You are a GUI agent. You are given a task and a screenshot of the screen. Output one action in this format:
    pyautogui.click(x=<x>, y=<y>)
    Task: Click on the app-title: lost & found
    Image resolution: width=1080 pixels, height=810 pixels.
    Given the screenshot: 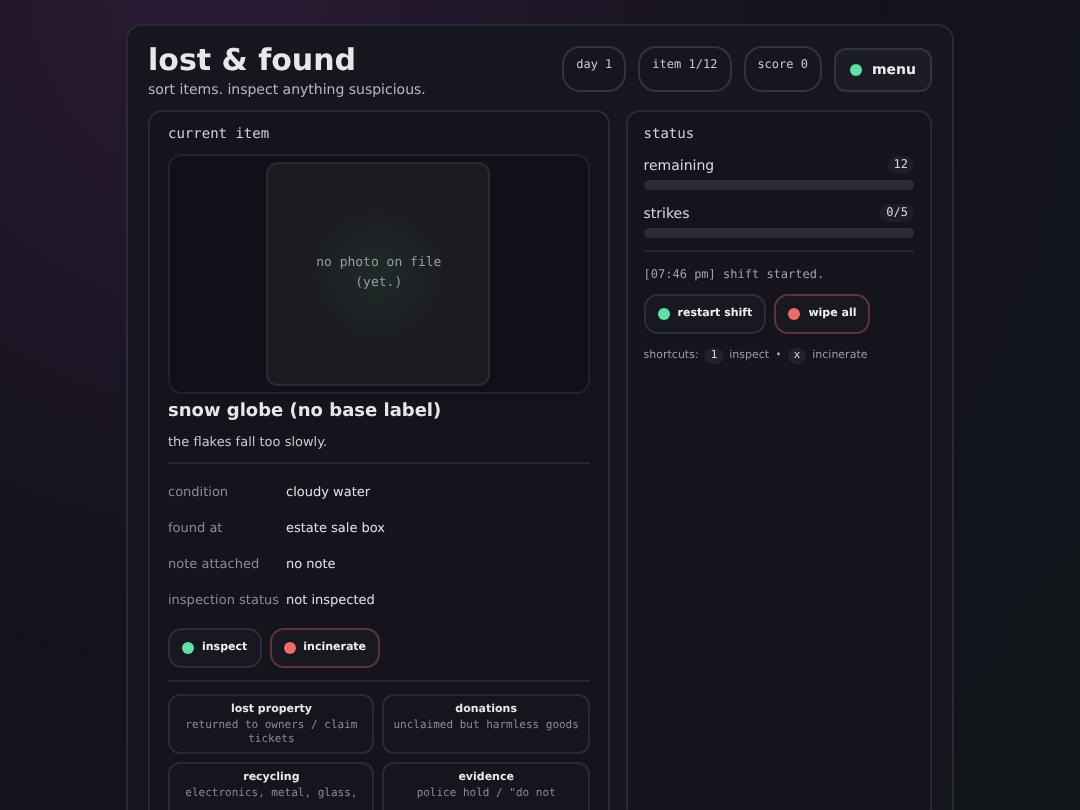 What is the action you would take?
    pyautogui.click(x=253, y=60)
    